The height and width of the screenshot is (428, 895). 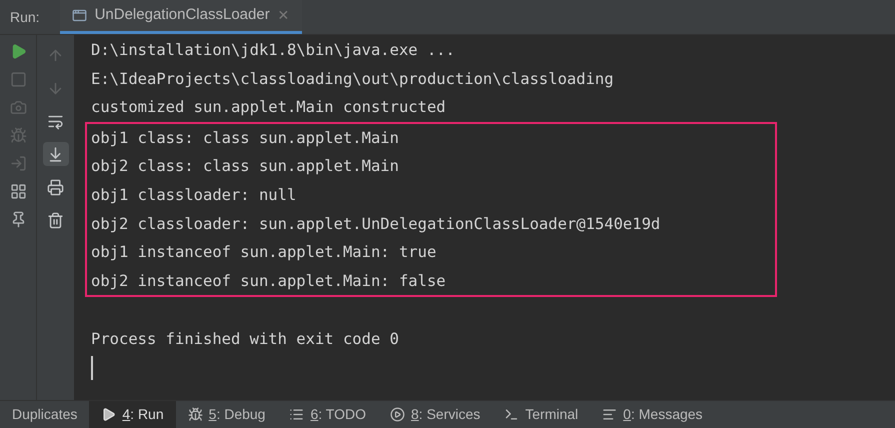 I want to click on bug-icon, so click(x=195, y=414).